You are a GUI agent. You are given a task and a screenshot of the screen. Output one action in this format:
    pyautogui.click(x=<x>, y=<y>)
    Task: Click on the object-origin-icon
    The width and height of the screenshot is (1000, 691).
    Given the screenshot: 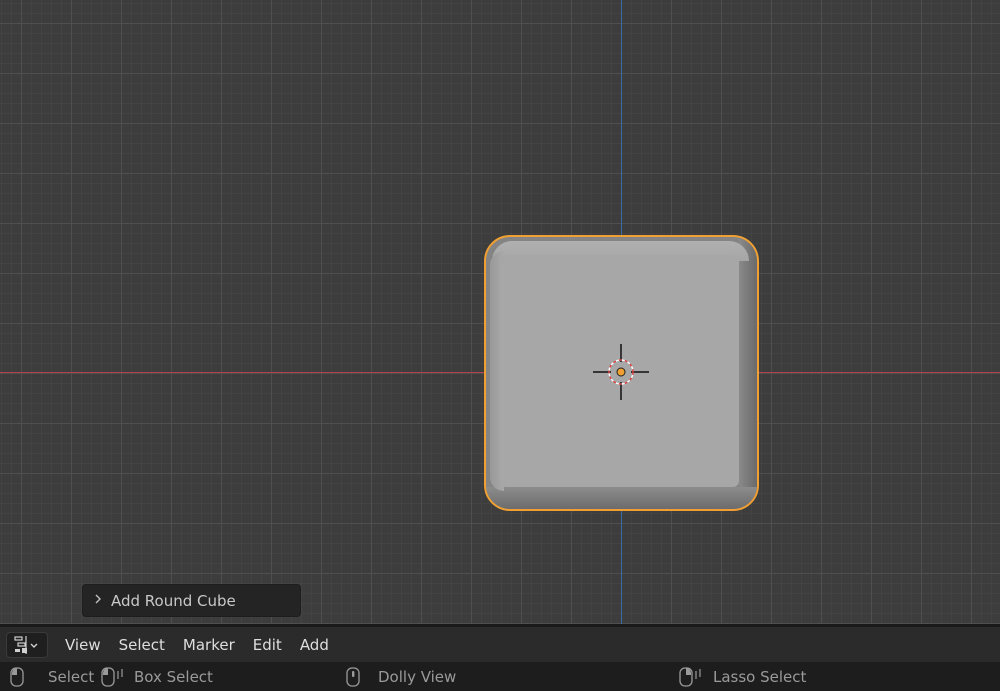 What is the action you would take?
    pyautogui.click(x=621, y=372)
    